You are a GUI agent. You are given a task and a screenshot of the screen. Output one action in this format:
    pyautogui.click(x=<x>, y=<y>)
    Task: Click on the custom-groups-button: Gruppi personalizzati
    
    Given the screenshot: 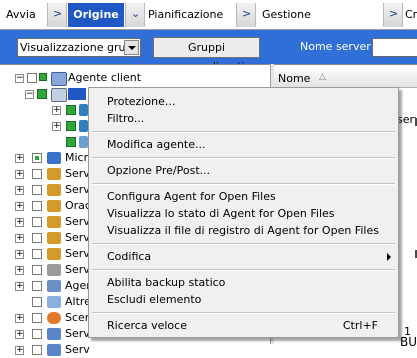 What is the action you would take?
    pyautogui.click(x=206, y=55)
    